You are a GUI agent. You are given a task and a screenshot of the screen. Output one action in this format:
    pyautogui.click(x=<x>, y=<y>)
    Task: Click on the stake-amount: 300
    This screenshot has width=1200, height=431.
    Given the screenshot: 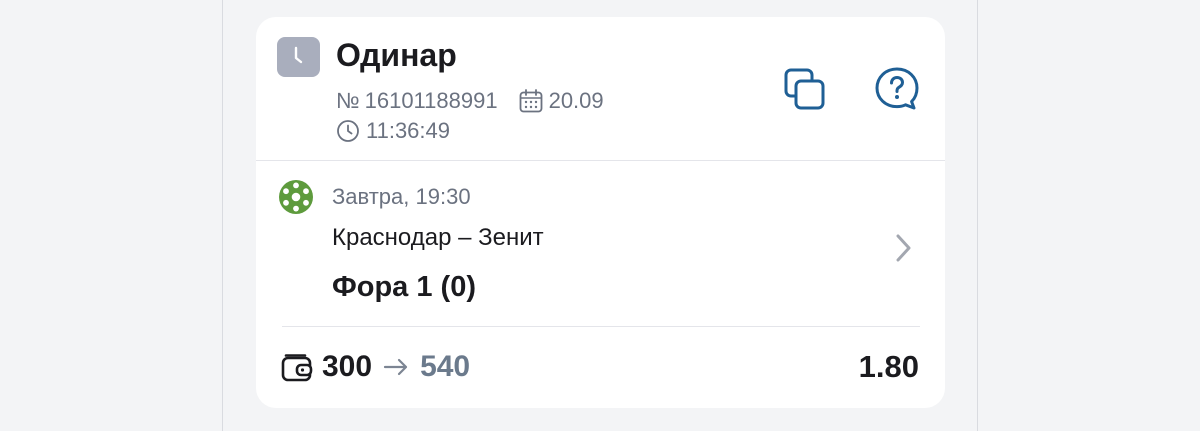 What is the action you would take?
    pyautogui.click(x=347, y=366)
    